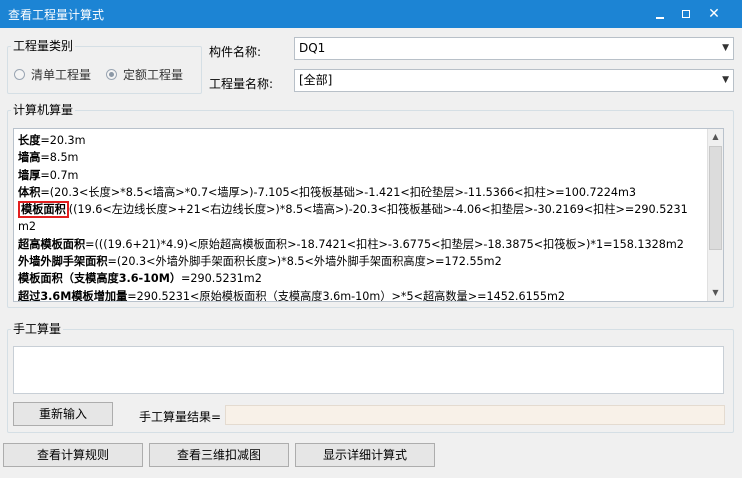  Describe the element at coordinates (73, 295) in the screenshot. I see `calc-line-head: 超过3.6M模板增加量` at that location.